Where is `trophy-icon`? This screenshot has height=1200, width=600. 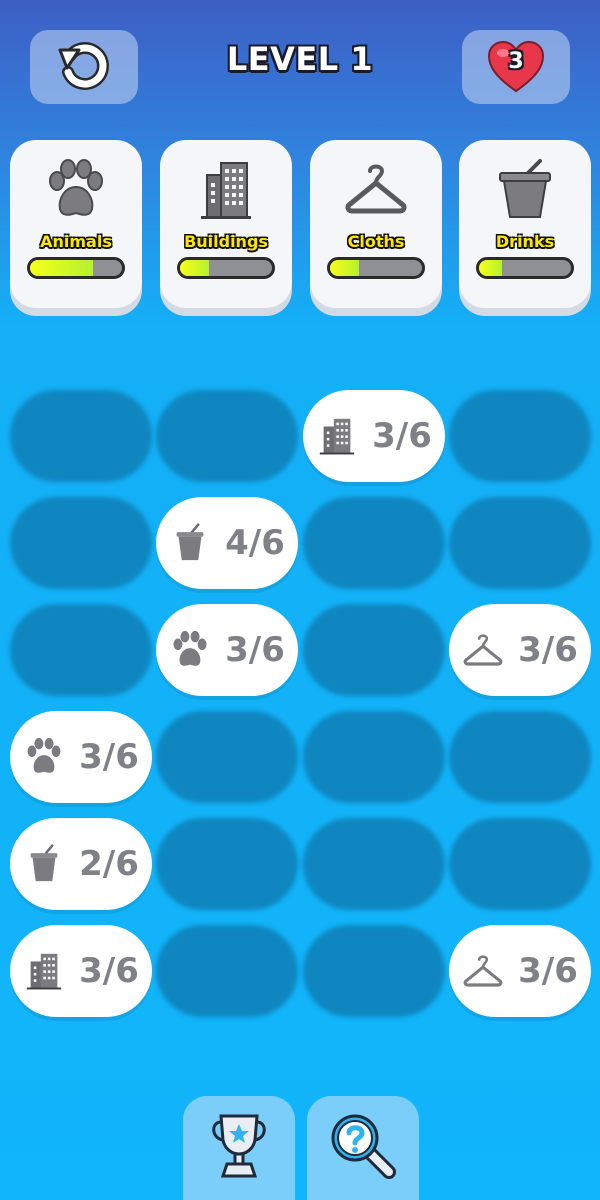
trophy-icon is located at coordinates (239, 1148).